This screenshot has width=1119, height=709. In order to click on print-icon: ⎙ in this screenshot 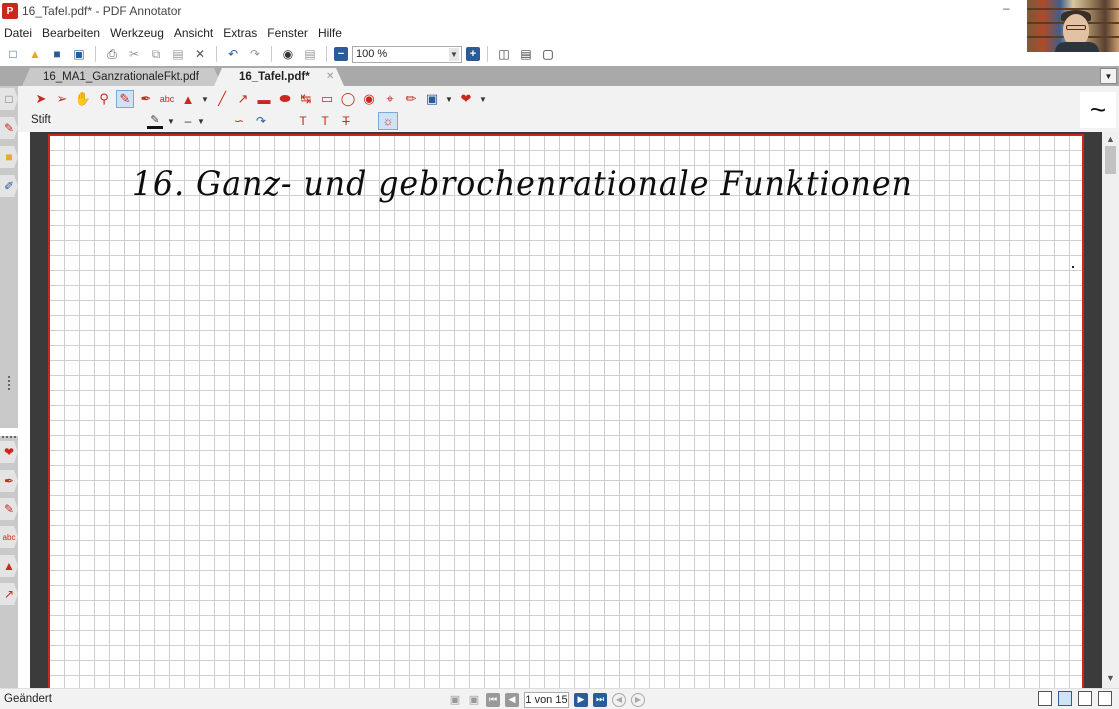, I will do `click(112, 54)`.